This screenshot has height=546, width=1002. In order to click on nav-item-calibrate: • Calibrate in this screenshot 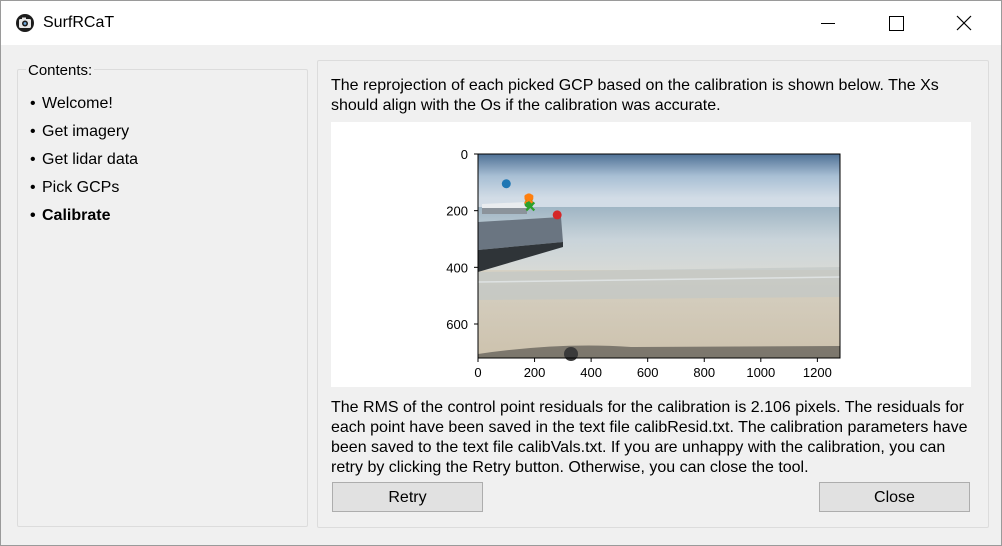, I will do `click(84, 220)`.